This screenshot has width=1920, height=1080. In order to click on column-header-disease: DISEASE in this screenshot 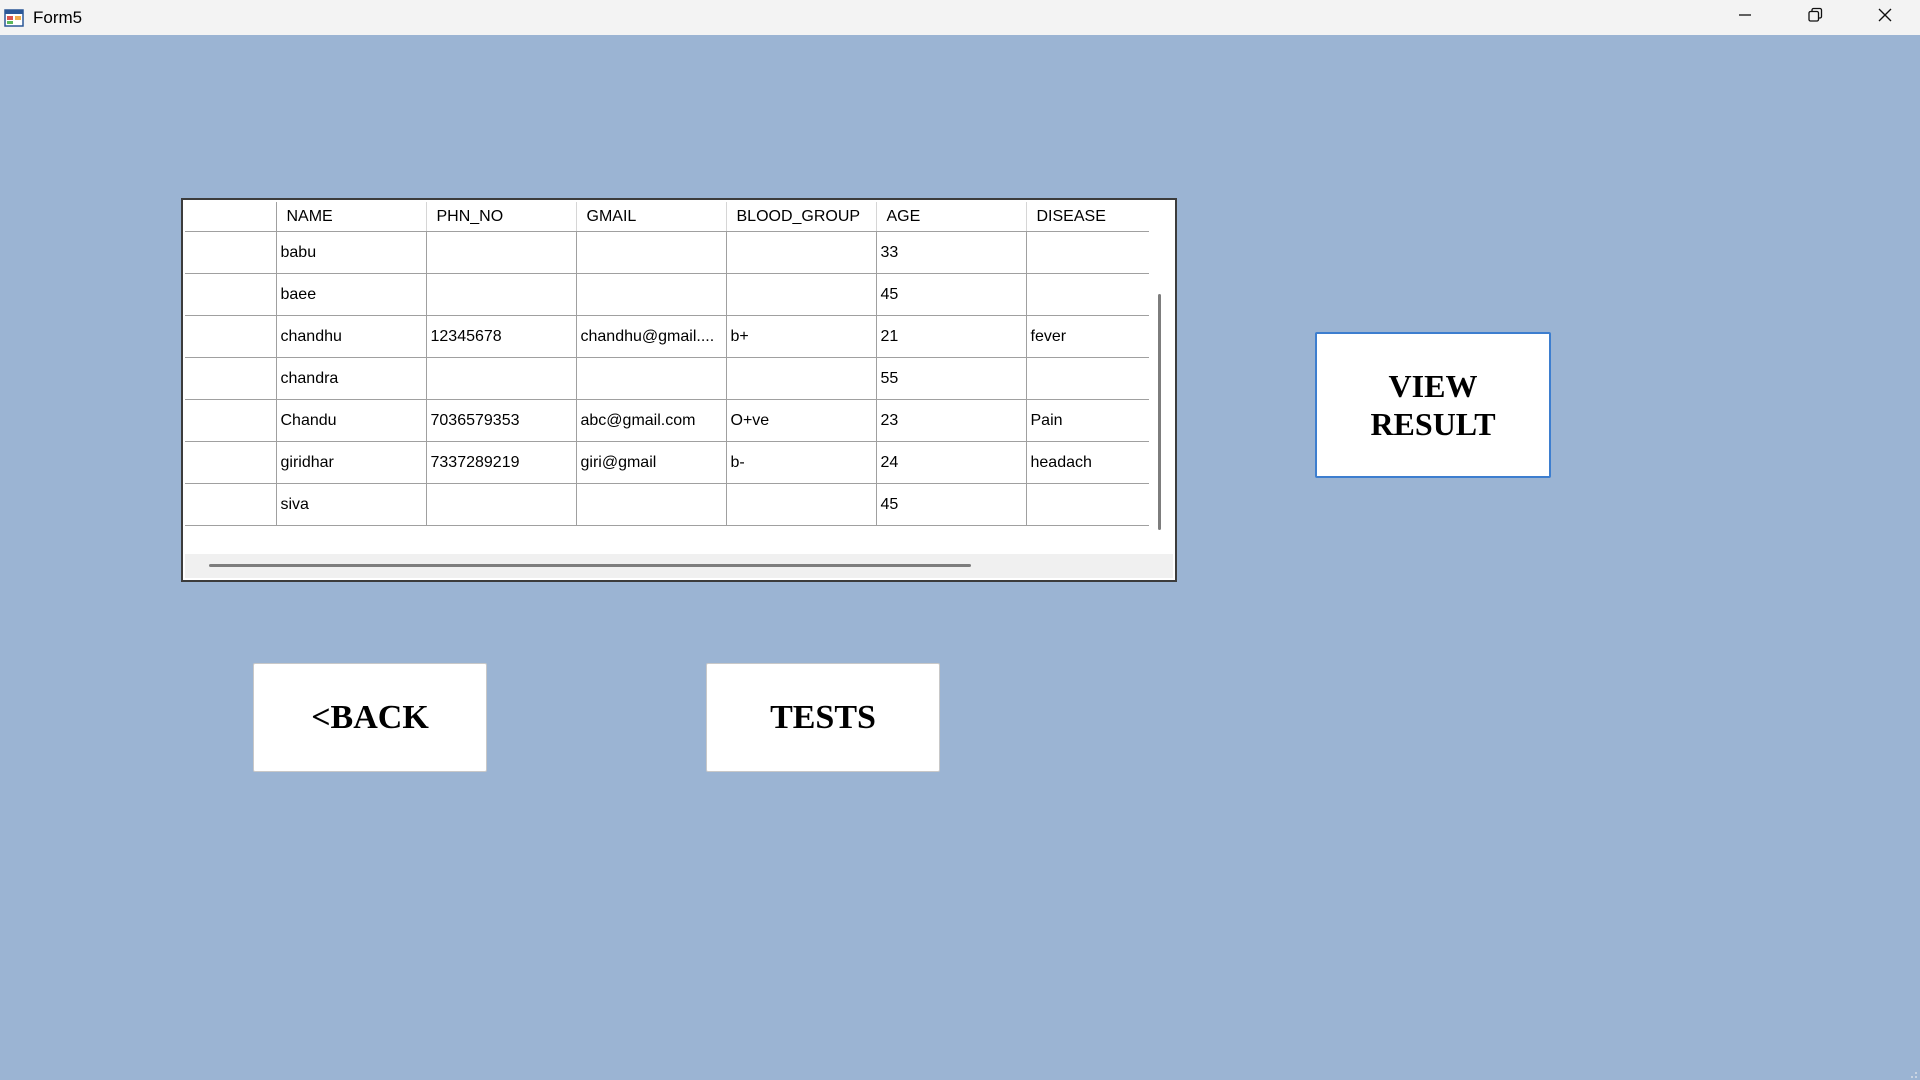, I will do `click(1089, 217)`.